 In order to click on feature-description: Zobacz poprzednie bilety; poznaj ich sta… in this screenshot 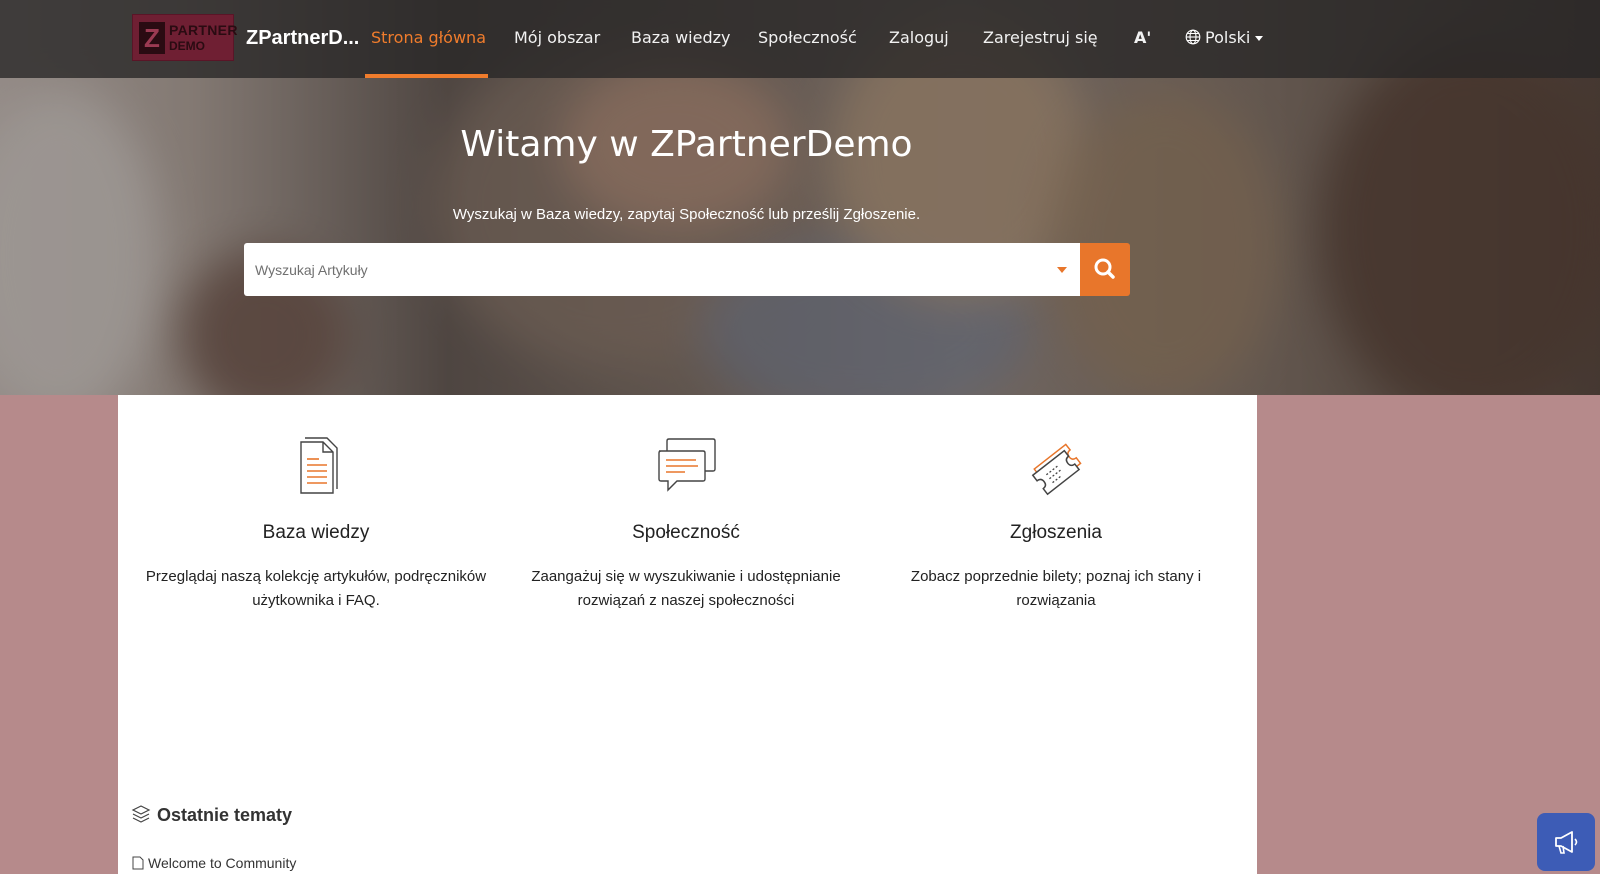, I will do `click(1056, 588)`.